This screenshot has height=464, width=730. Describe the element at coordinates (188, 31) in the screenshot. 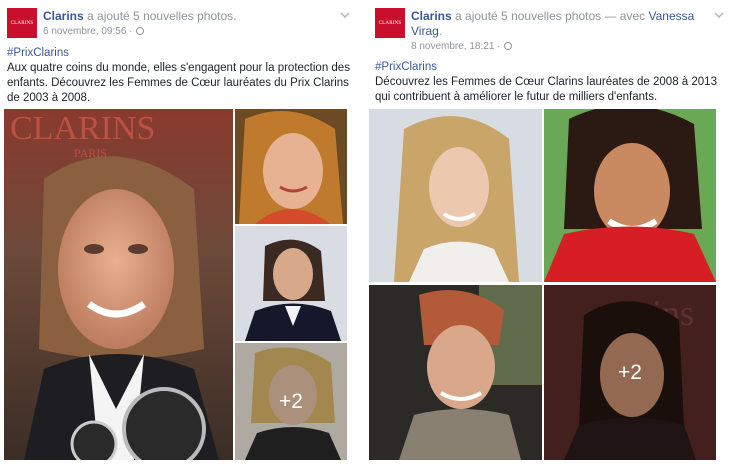

I see `post-meta: 6 novembre, 09:56 ·` at that location.